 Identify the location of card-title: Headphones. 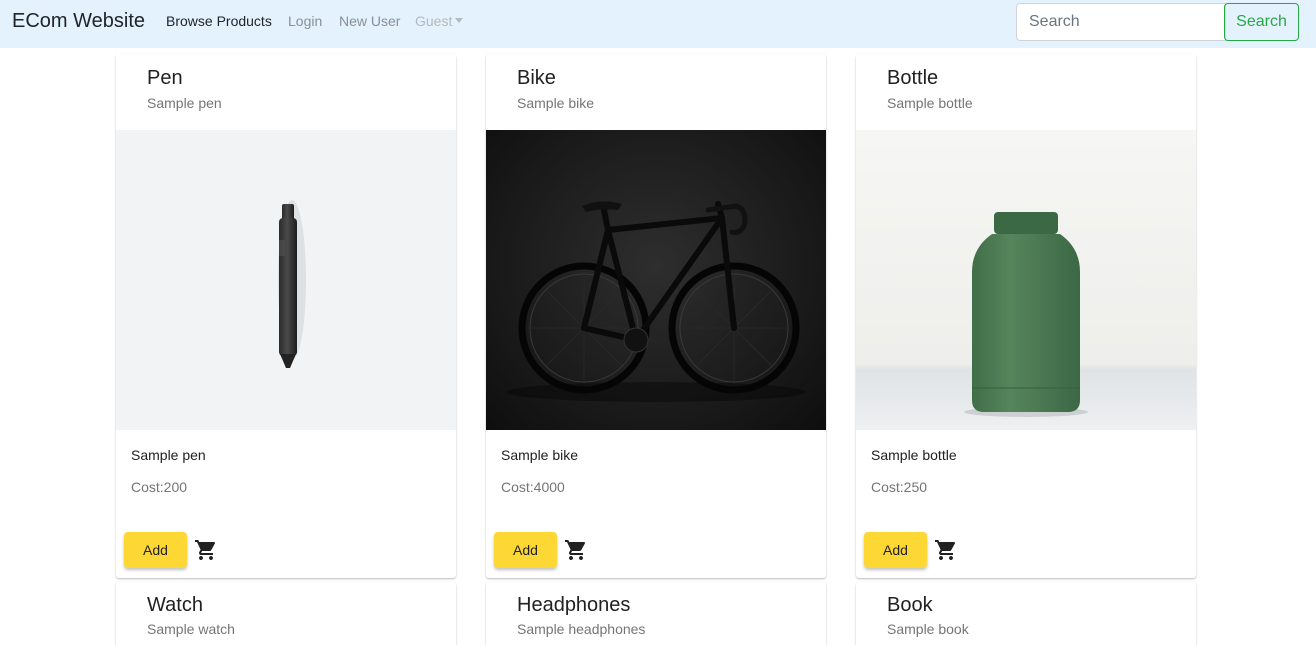
(574, 605).